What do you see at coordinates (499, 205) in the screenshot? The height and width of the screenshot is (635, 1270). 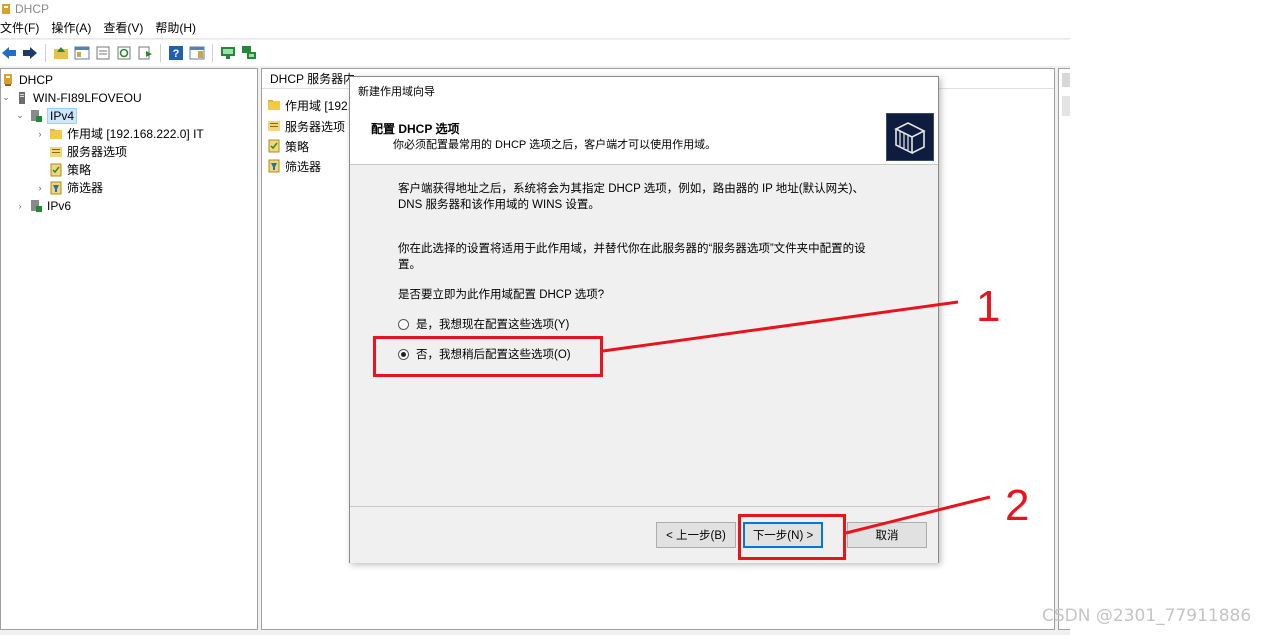 I see `paragraph-line: DNS 服务器和该作用域的 WINS 设置。` at bounding box center [499, 205].